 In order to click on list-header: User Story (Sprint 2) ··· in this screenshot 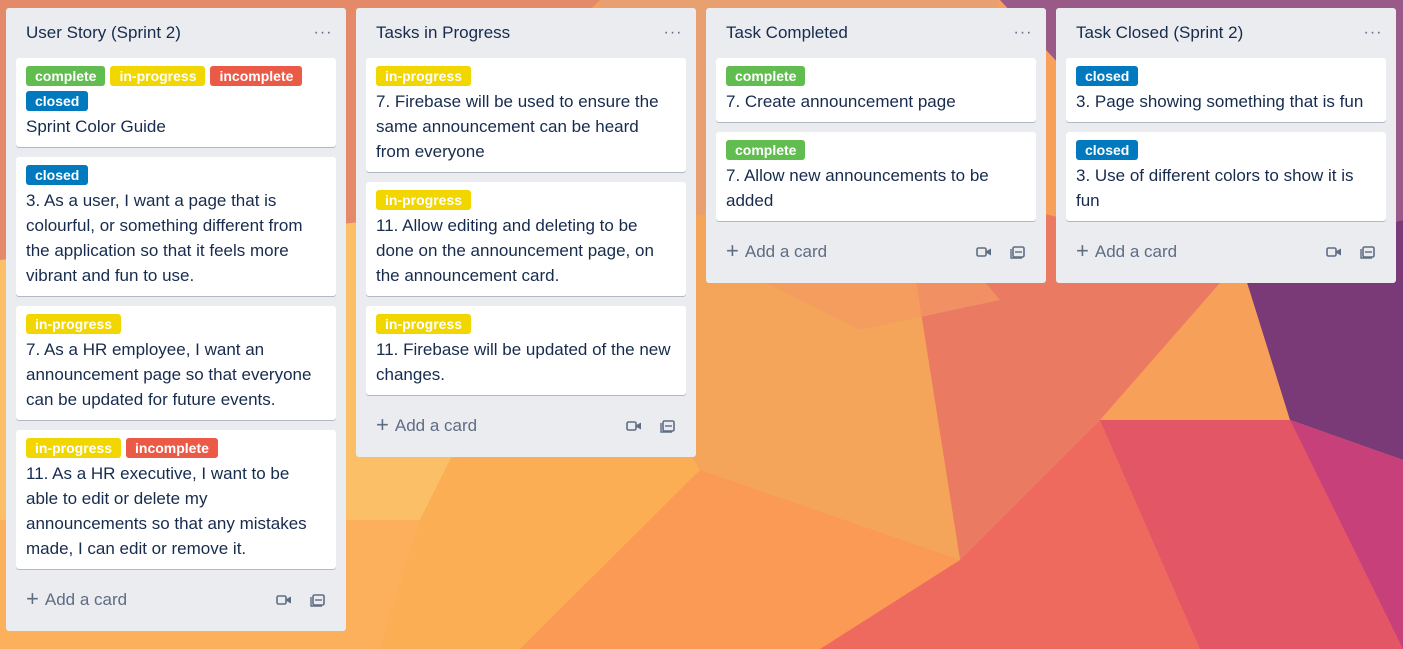, I will do `click(176, 33)`.